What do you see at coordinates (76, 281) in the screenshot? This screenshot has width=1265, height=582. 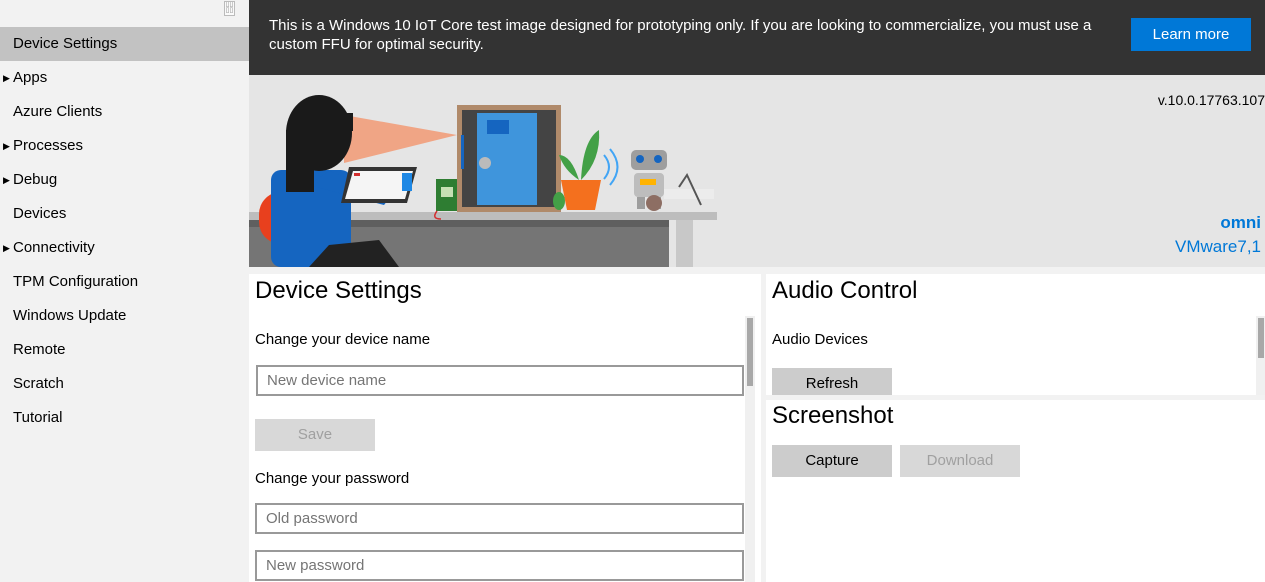 I see `sidebar-item-label: TPM Configuration` at bounding box center [76, 281].